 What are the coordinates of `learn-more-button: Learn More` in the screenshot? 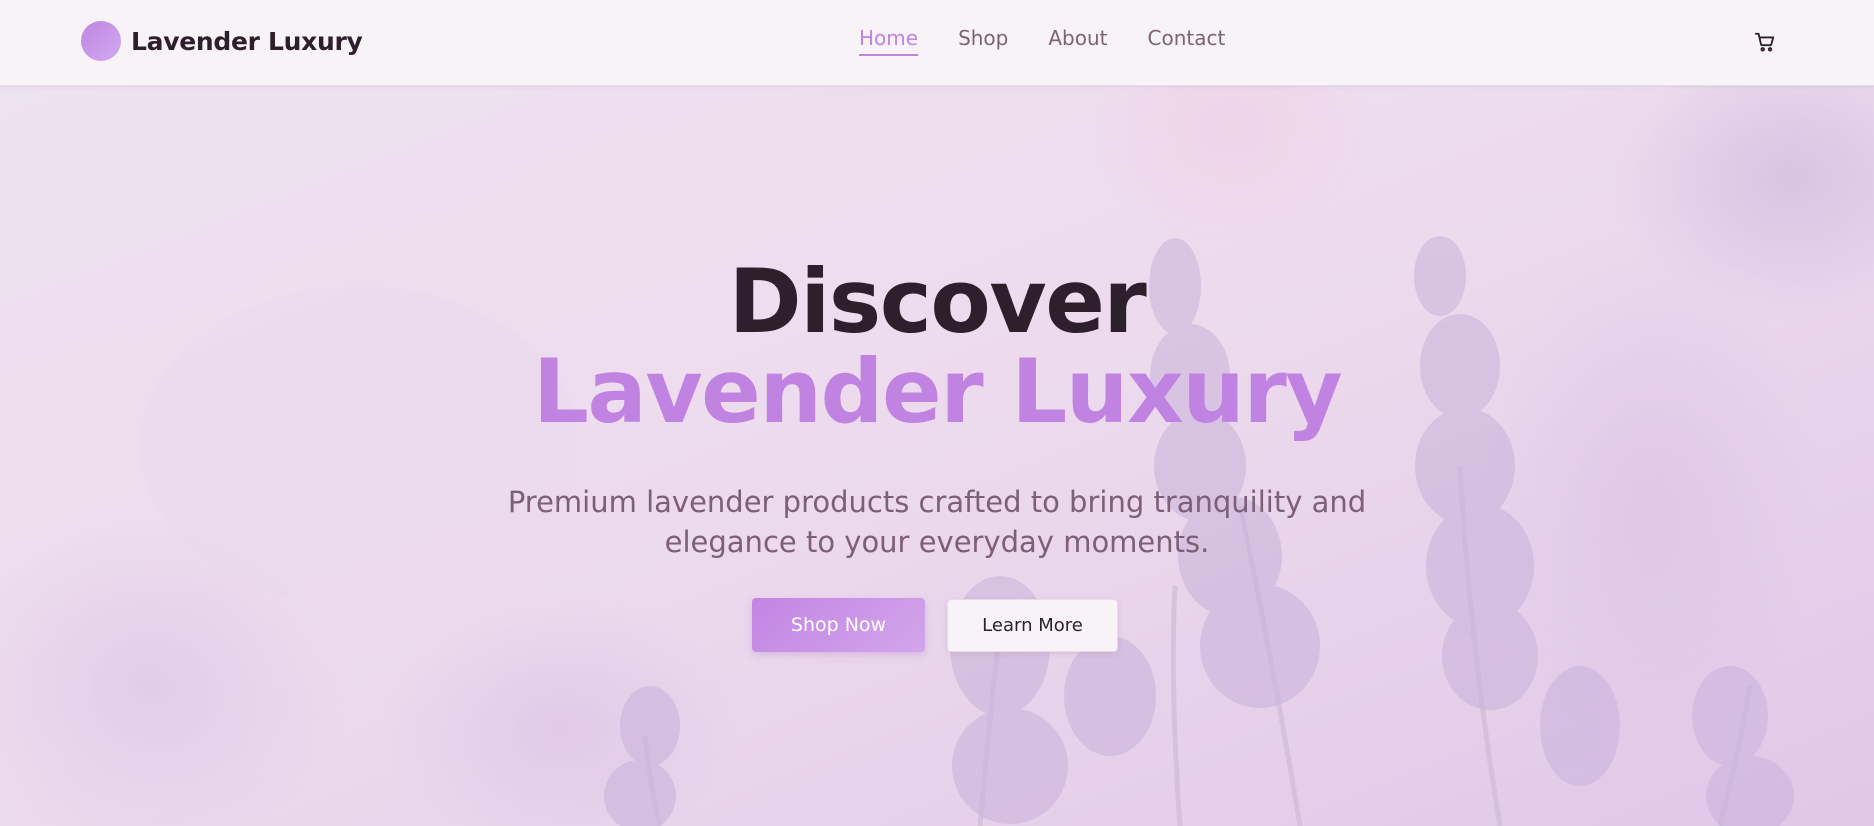 It's located at (1032, 625).